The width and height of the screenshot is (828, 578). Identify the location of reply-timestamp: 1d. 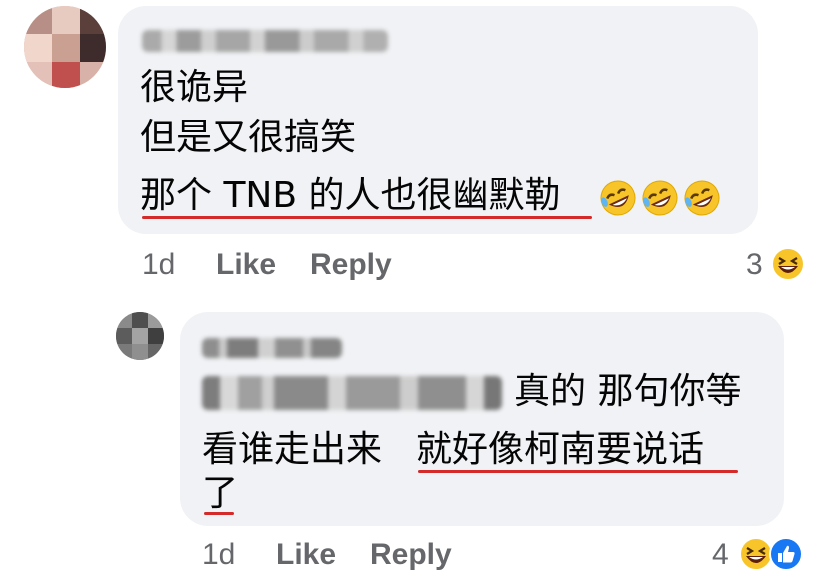
(218, 555).